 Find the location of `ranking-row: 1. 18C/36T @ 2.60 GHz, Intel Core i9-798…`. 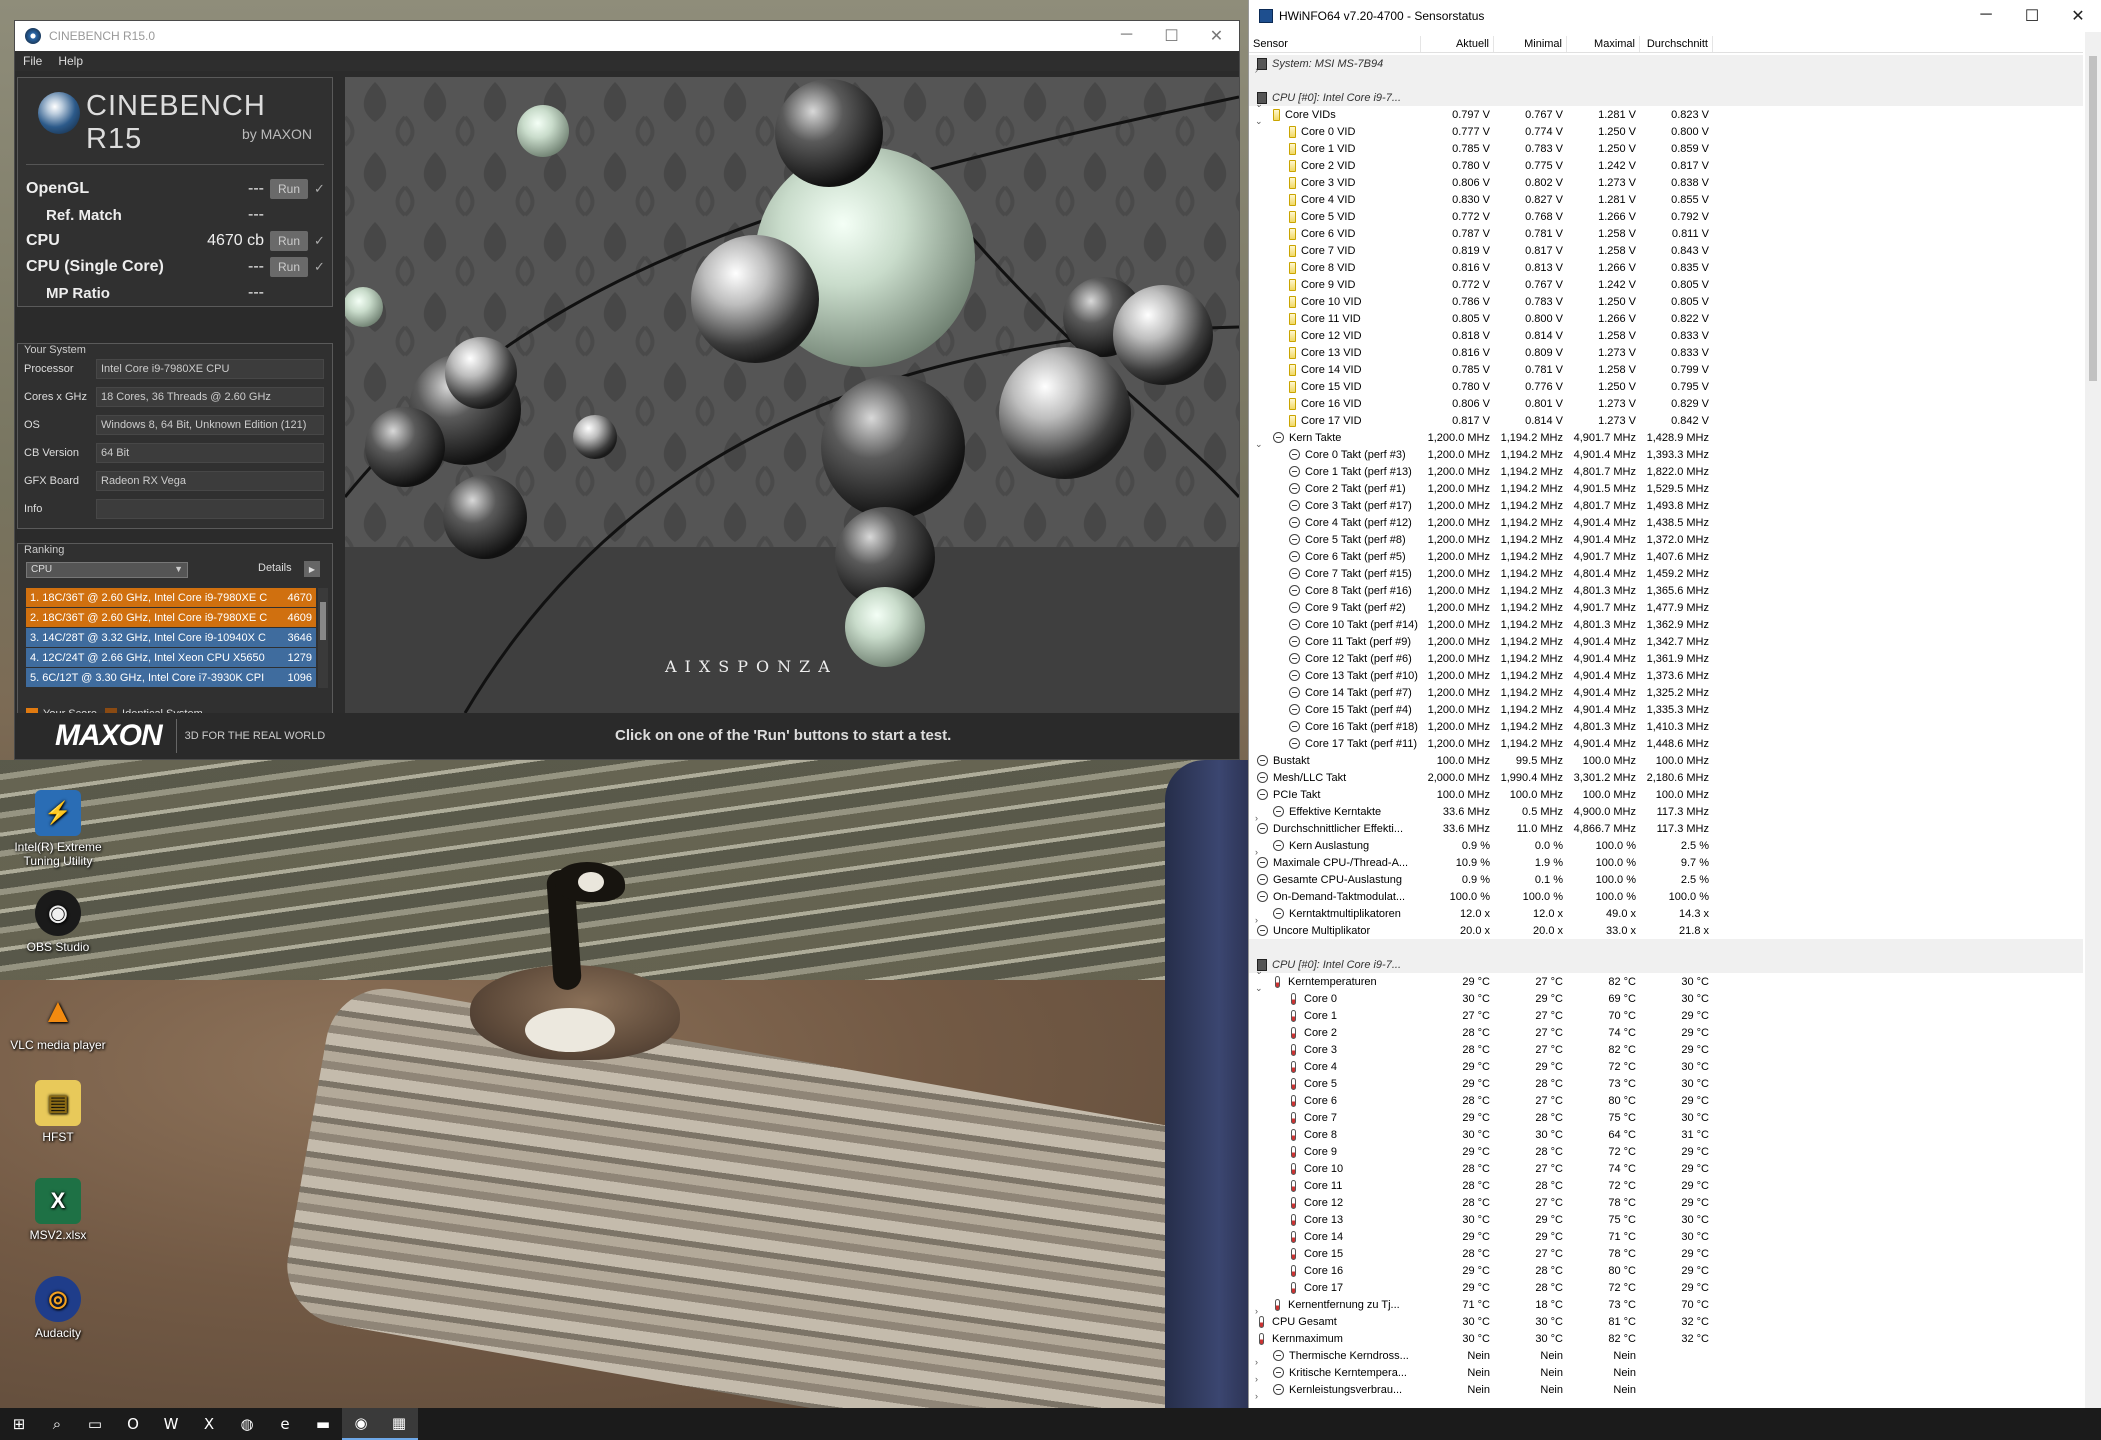

ranking-row: 1. 18C/36T @ 2.60 GHz, Intel Core i9-798… is located at coordinates (171, 598).